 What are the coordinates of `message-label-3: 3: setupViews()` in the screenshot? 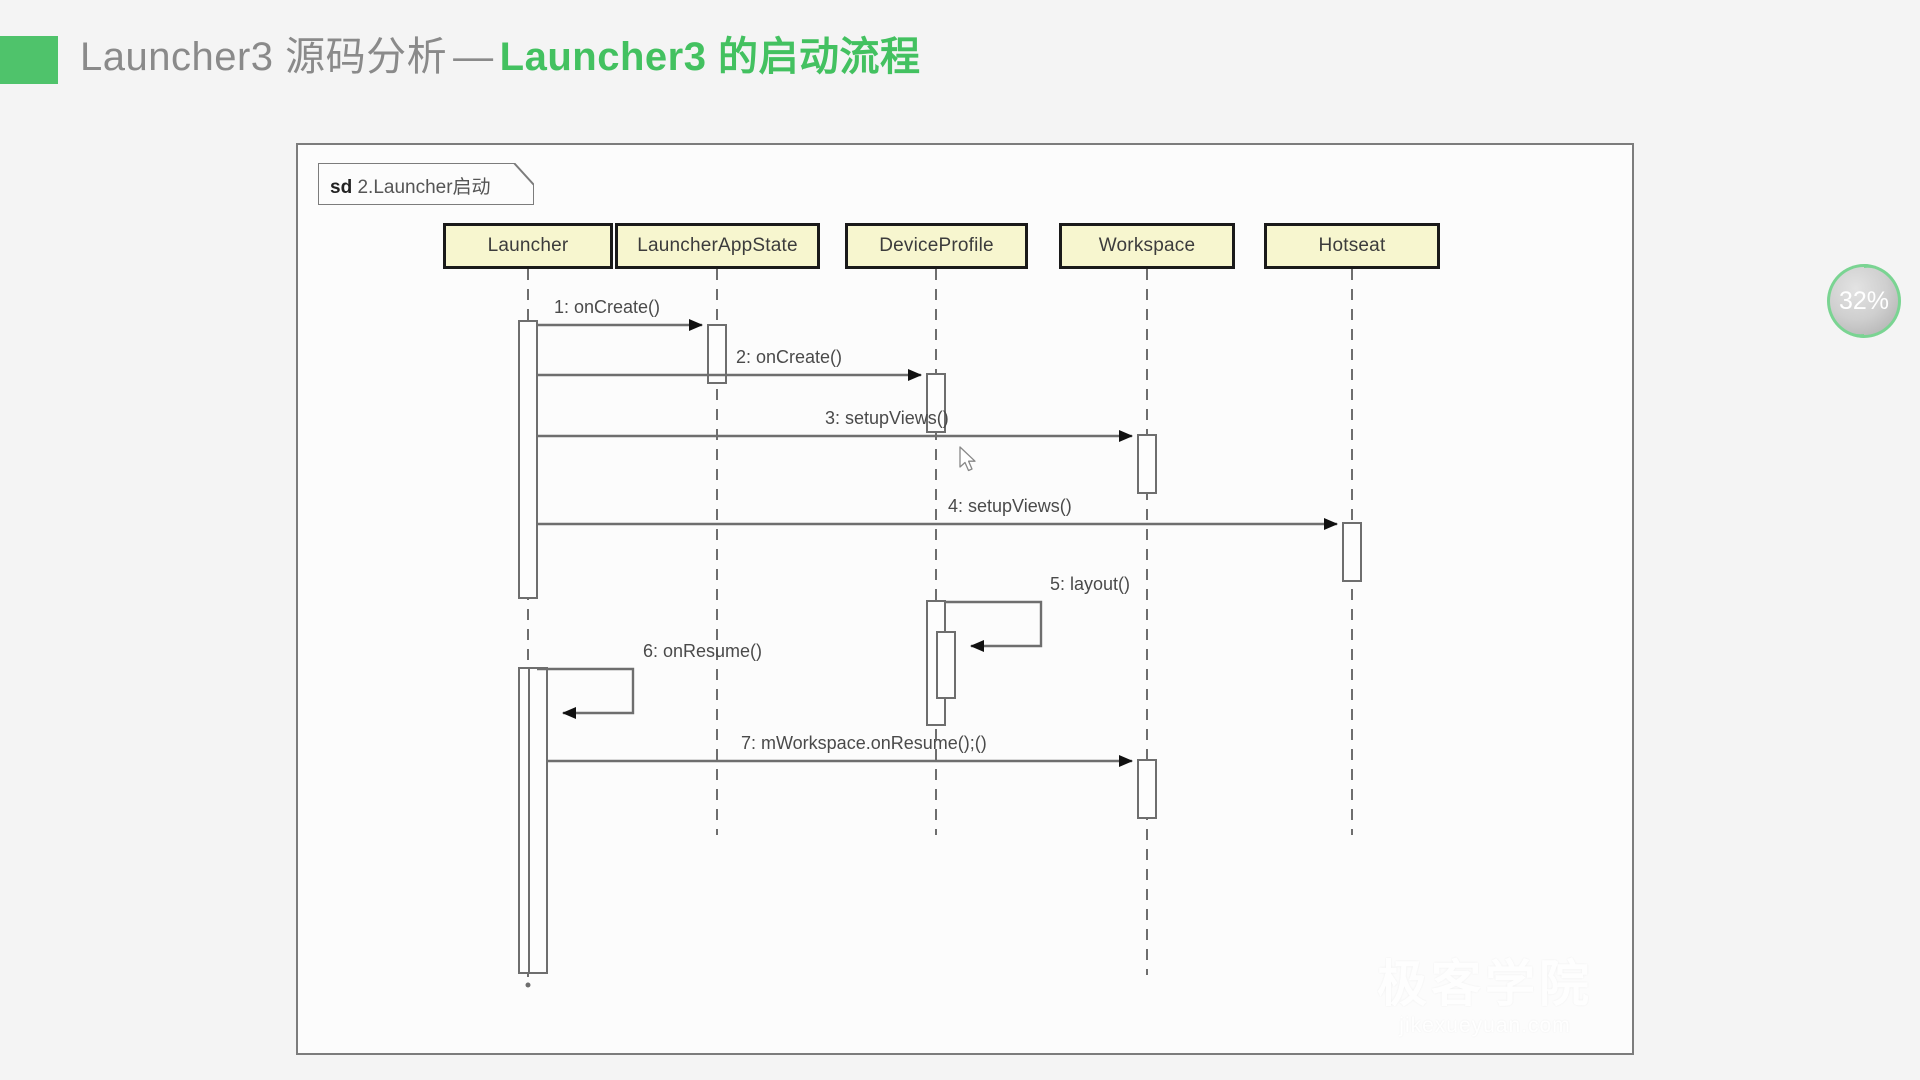 It's located at (887, 418).